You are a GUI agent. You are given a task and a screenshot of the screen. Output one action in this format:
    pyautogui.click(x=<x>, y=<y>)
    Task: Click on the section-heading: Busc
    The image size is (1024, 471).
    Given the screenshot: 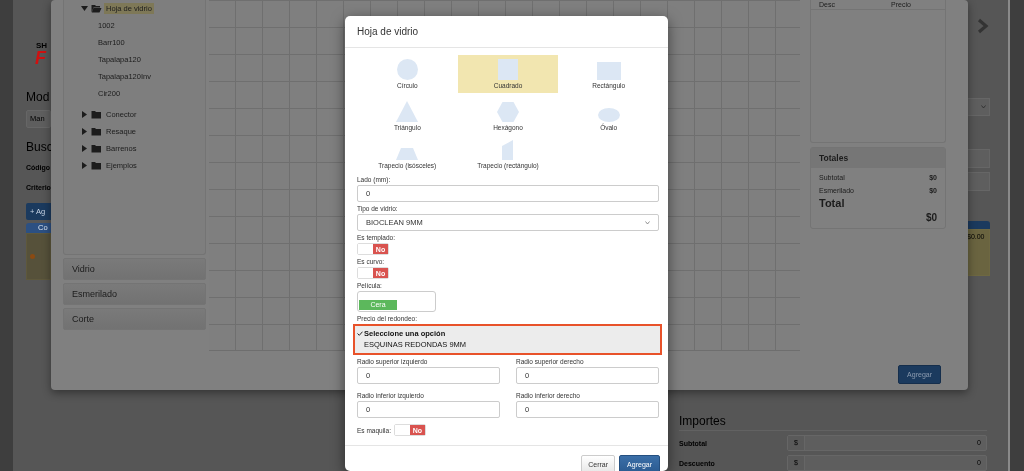 What is the action you would take?
    pyautogui.click(x=38, y=147)
    